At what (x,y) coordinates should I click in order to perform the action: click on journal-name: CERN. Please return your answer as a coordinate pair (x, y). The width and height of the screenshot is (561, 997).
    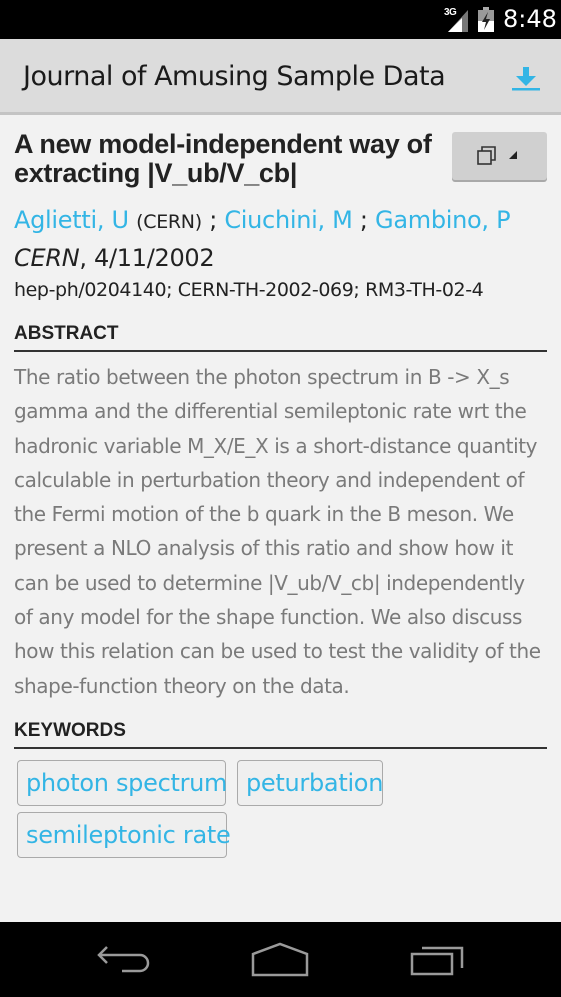
    Looking at the image, I should click on (47, 258).